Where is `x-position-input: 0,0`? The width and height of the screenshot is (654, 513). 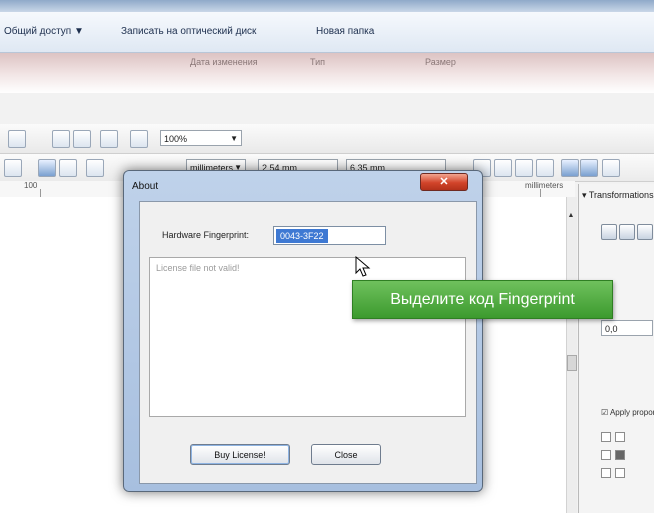 x-position-input: 0,0 is located at coordinates (627, 328).